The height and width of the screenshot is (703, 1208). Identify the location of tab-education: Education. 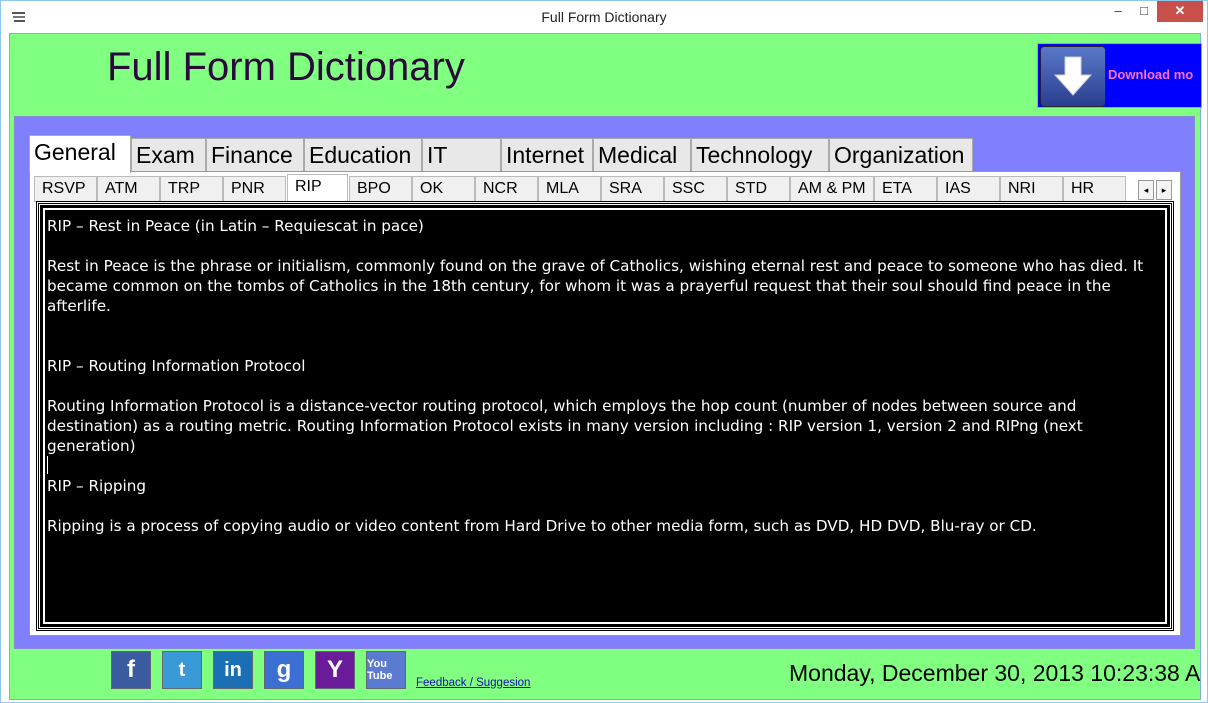
(363, 155).